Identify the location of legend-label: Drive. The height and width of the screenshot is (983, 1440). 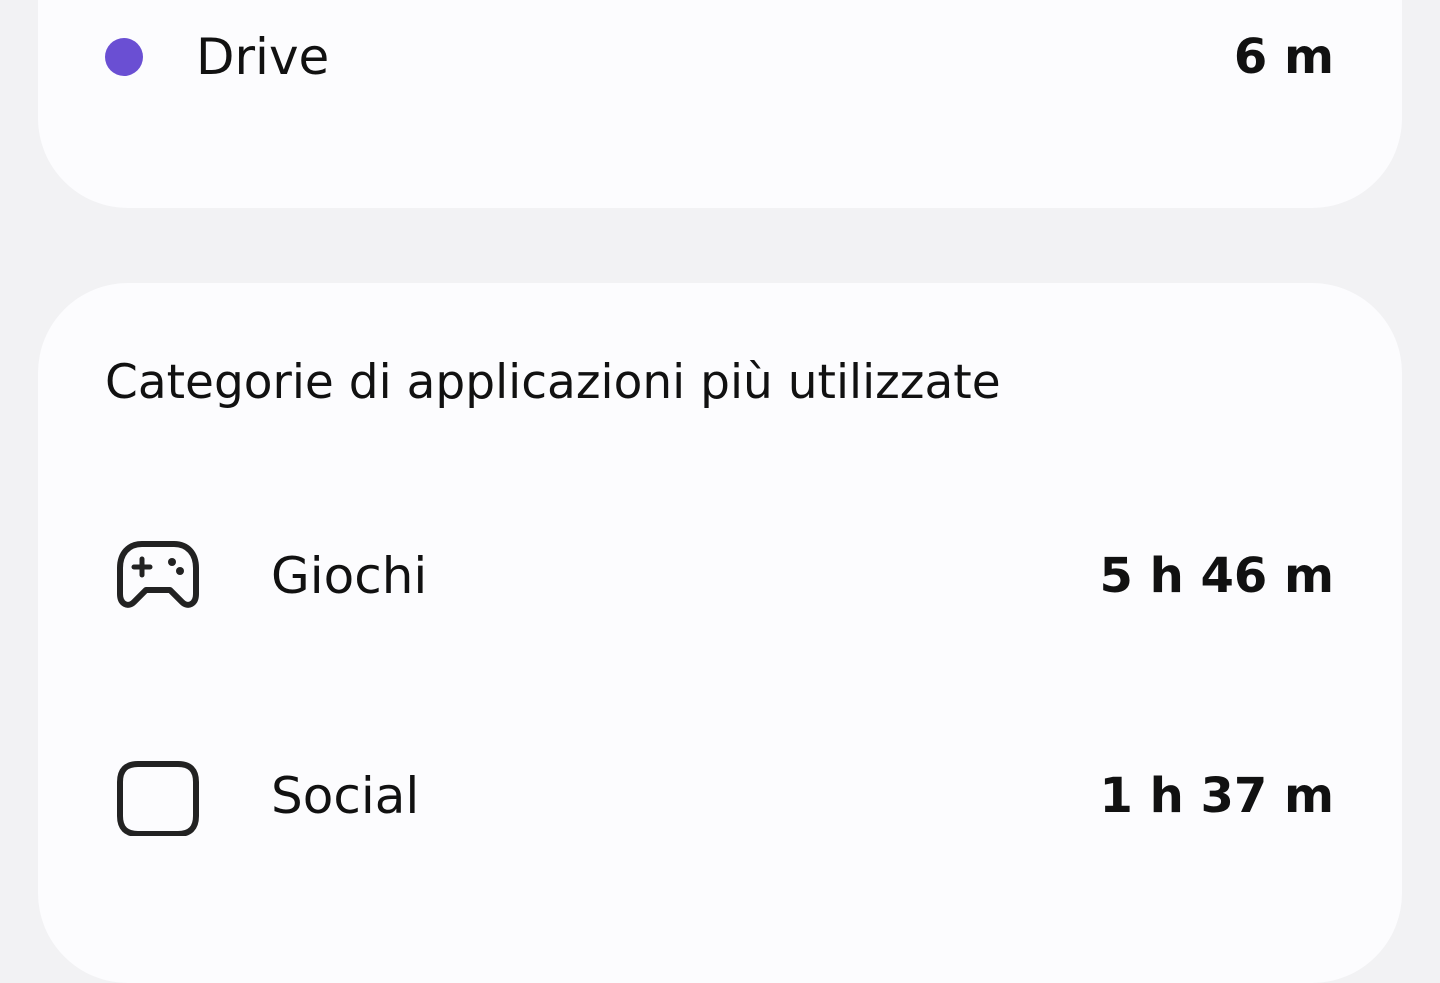
(263, 57).